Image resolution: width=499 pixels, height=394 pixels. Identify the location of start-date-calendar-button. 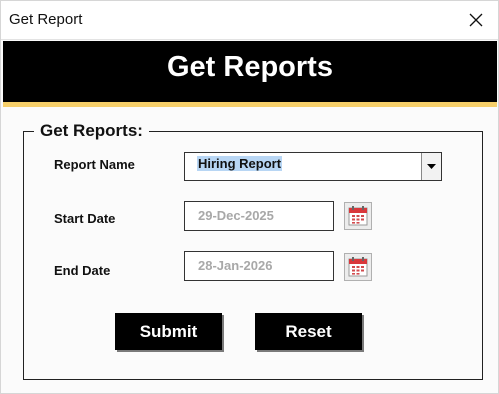
(358, 216).